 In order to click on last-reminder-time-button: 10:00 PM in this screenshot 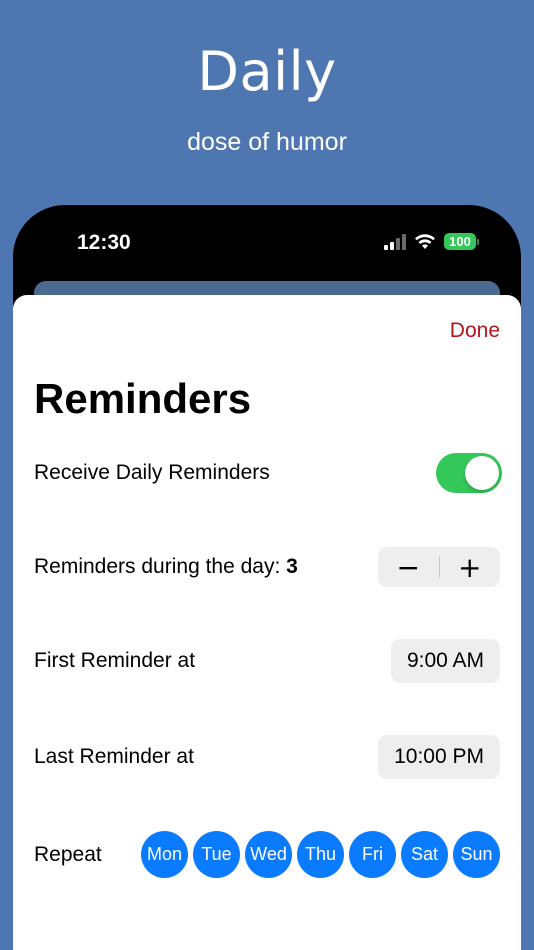, I will do `click(439, 757)`.